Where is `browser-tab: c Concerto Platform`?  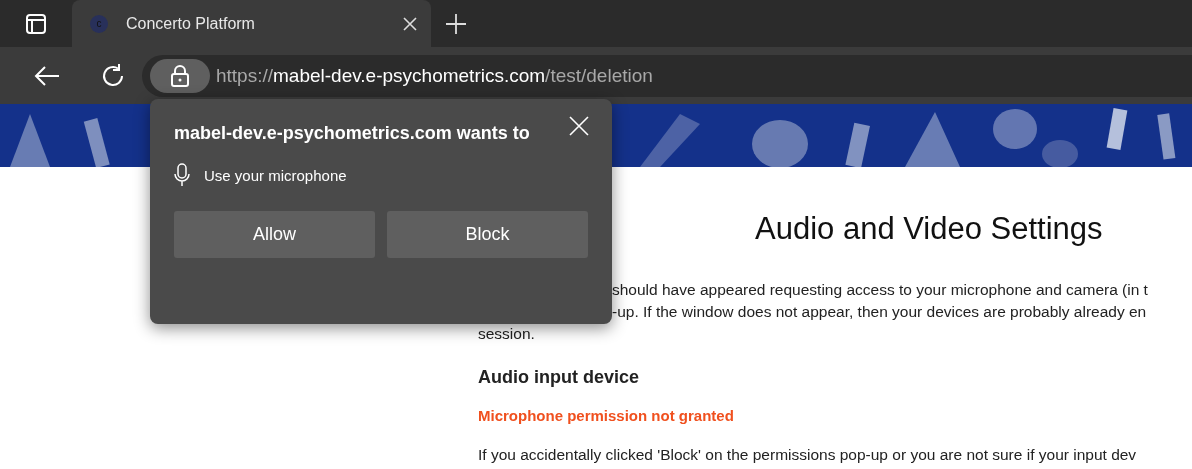
browser-tab: c Concerto Platform is located at coordinates (251, 23).